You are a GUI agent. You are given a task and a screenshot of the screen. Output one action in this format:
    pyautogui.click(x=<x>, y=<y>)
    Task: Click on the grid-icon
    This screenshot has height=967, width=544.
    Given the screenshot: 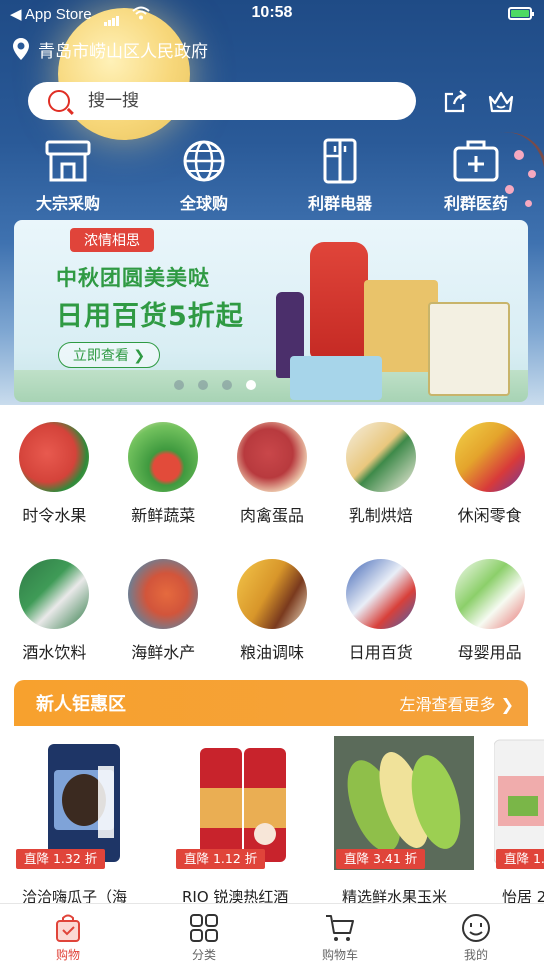 What is the action you would take?
    pyautogui.click(x=204, y=928)
    